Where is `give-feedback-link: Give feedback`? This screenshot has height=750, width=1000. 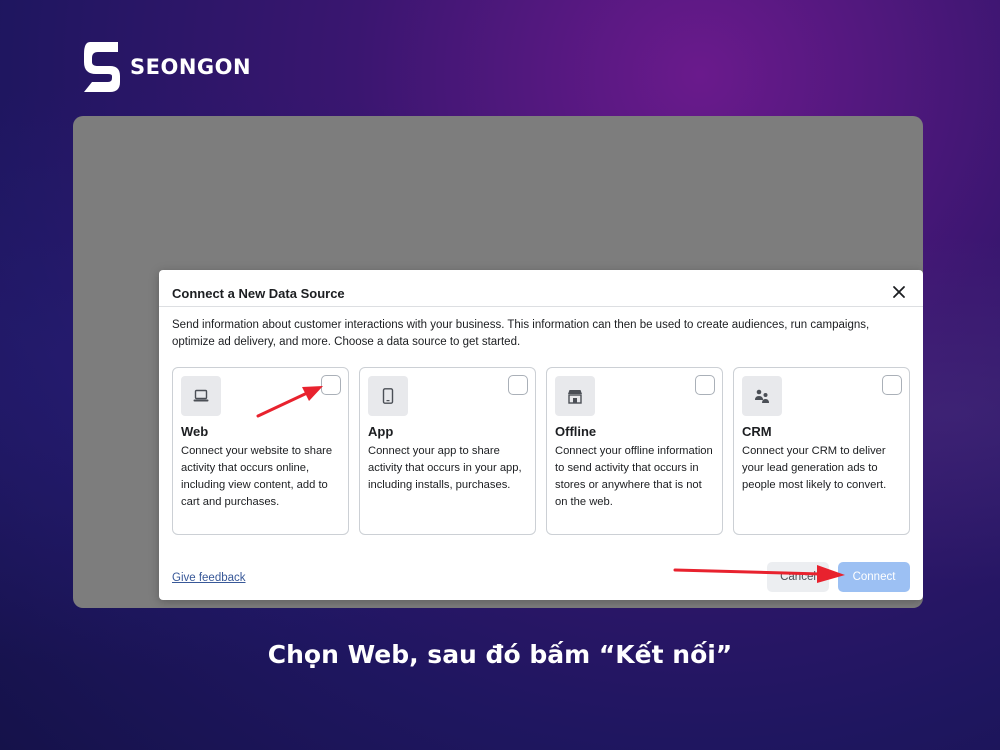
give-feedback-link: Give feedback is located at coordinates (209, 578).